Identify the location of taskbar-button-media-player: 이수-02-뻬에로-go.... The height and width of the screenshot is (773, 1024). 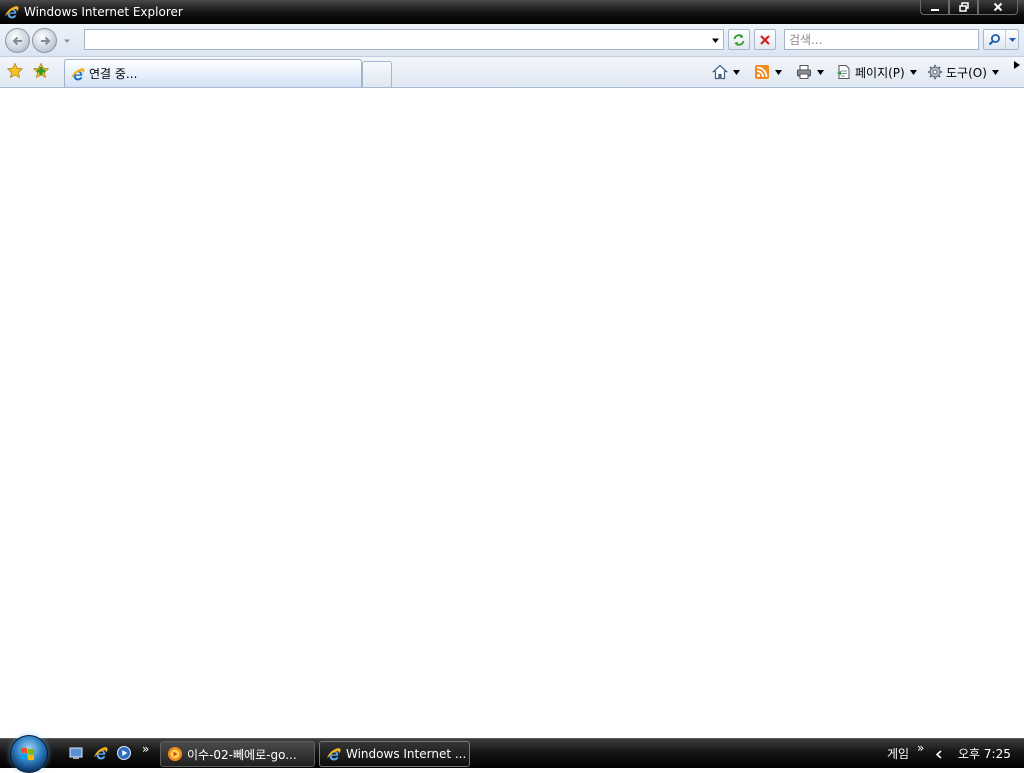
(237, 754).